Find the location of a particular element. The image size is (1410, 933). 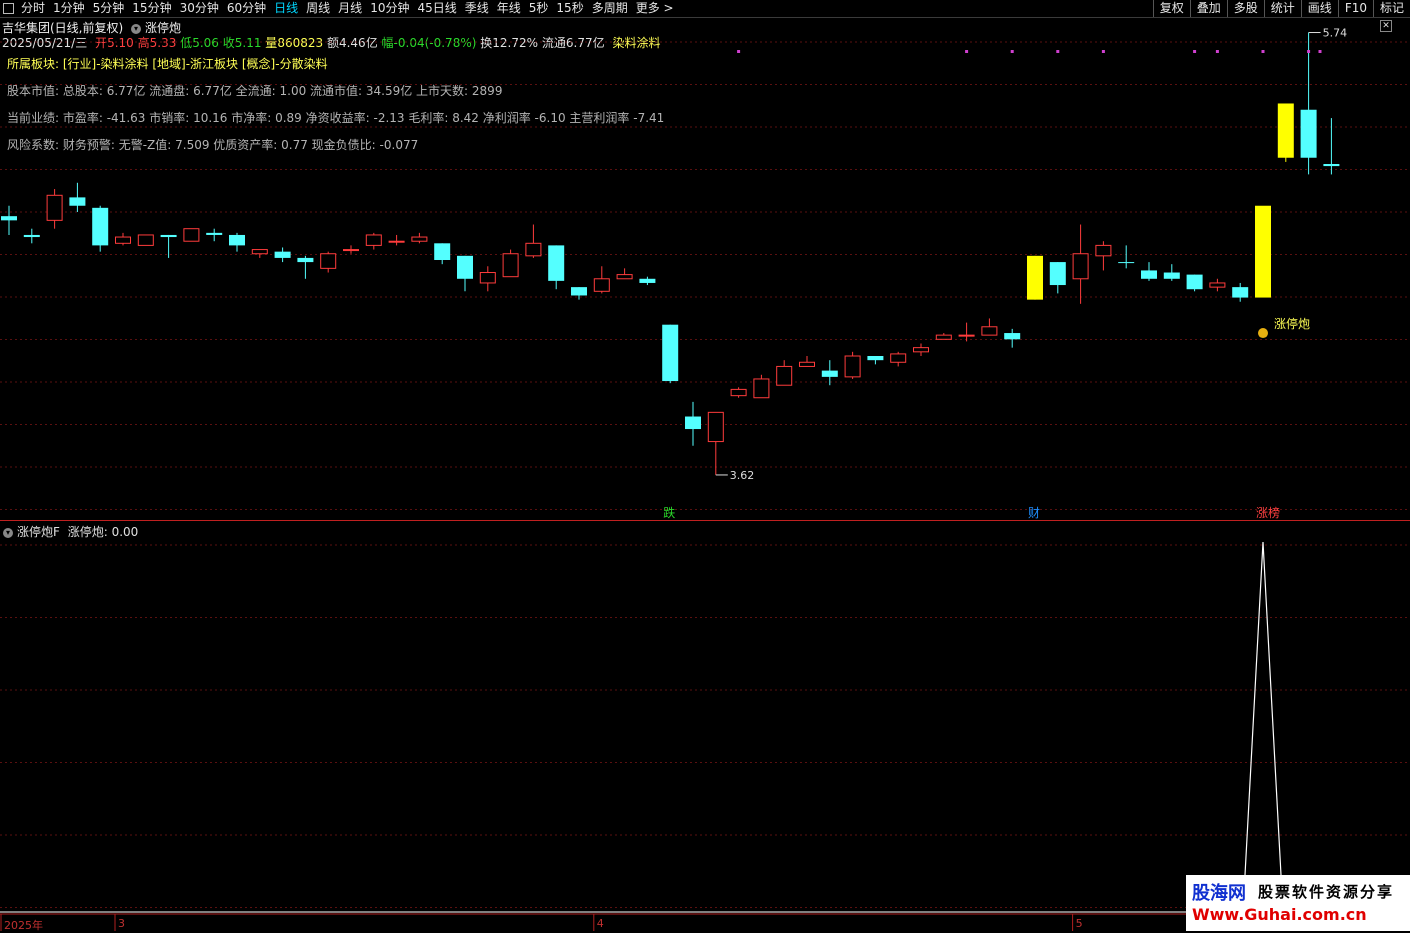

indicator-panel-title: ▾ 涨停炮F 涨停炮: 0.00 is located at coordinates (70, 531).